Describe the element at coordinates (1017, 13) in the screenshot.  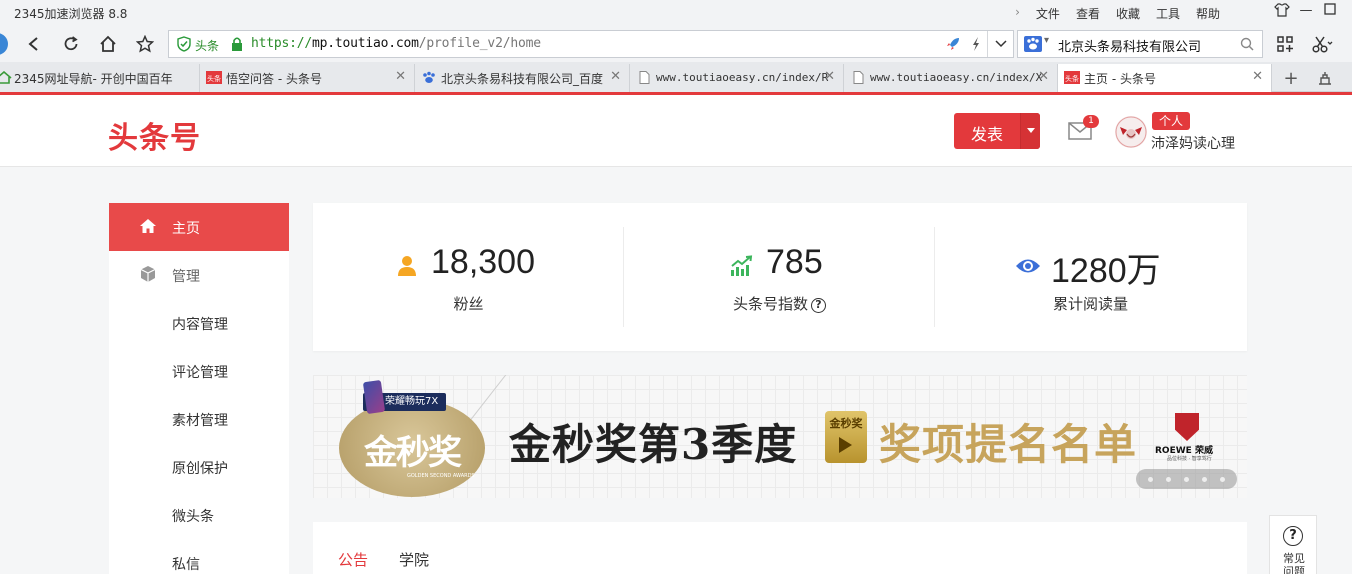
I see `chevron-right-icon: ›` at that location.